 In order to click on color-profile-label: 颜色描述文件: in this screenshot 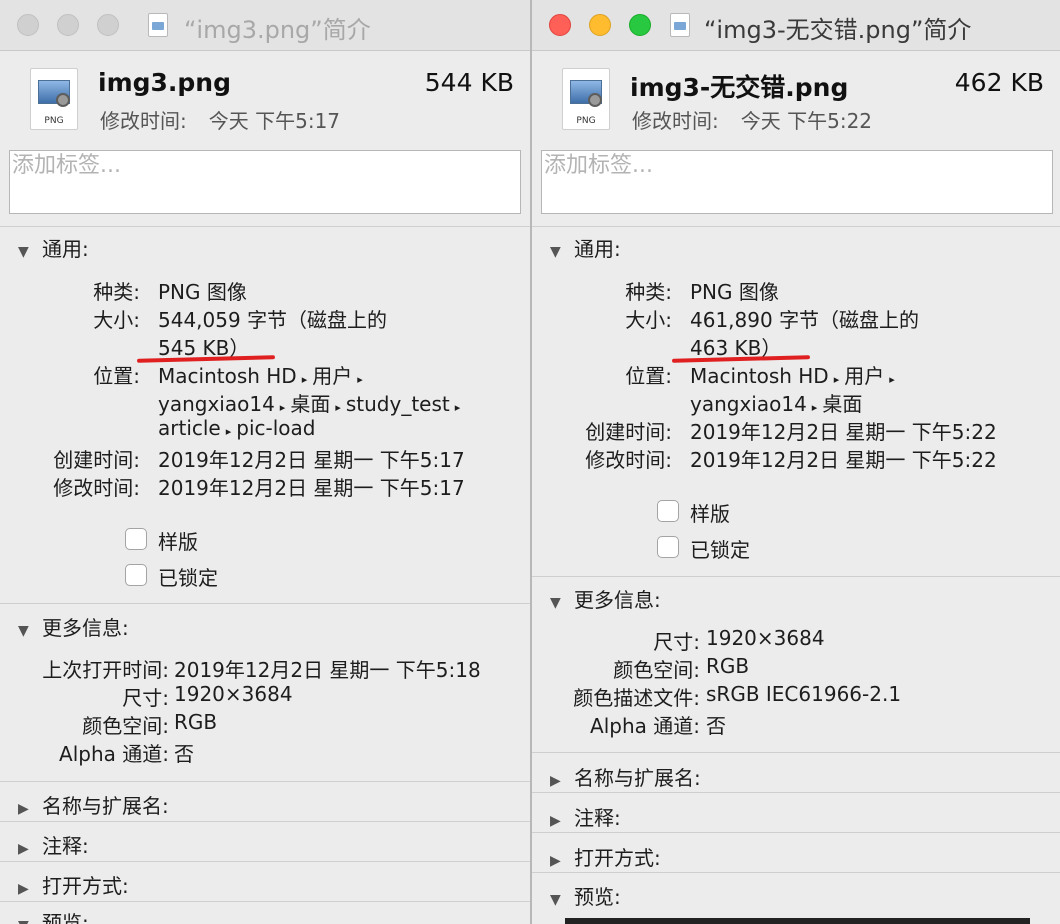, I will do `click(636, 698)`.